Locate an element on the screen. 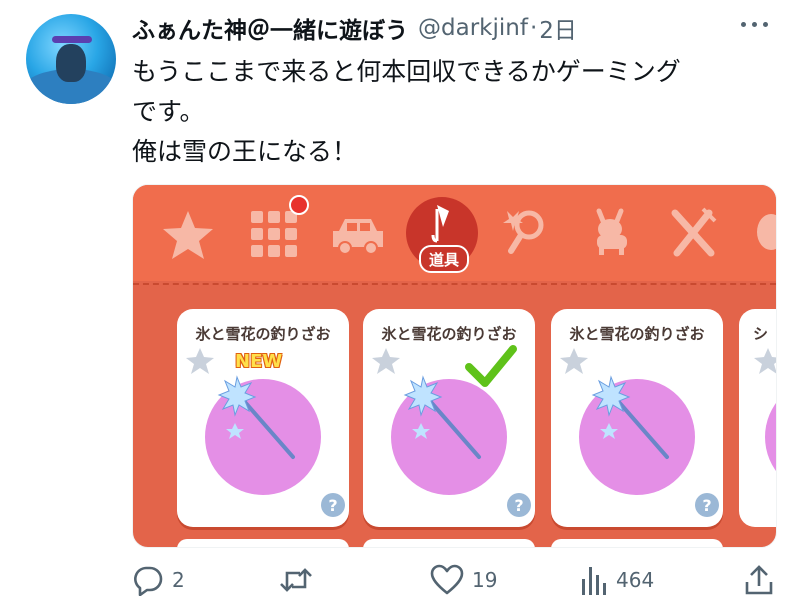  reply-icon is located at coordinates (148, 581).